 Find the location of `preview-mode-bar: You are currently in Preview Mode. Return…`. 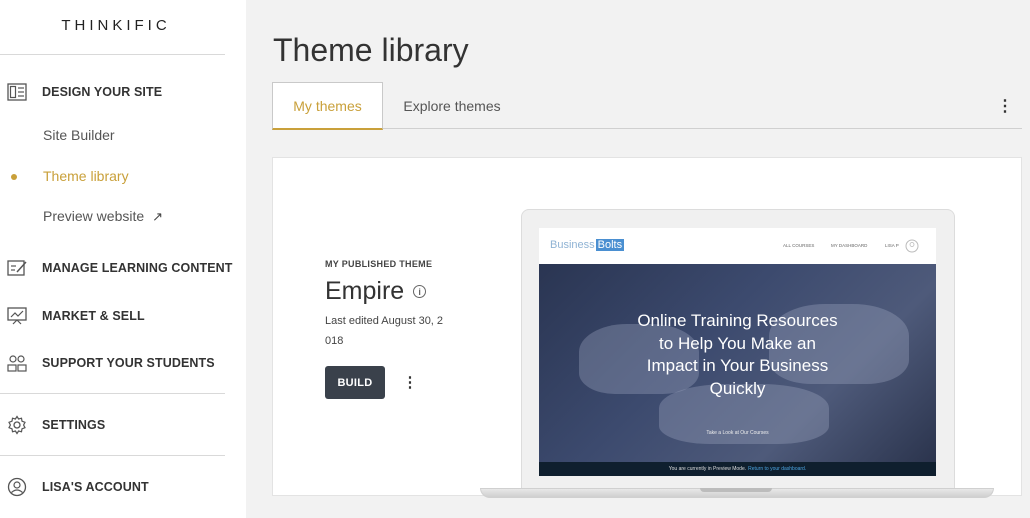

preview-mode-bar: You are currently in Preview Mode. Return… is located at coordinates (737, 469).